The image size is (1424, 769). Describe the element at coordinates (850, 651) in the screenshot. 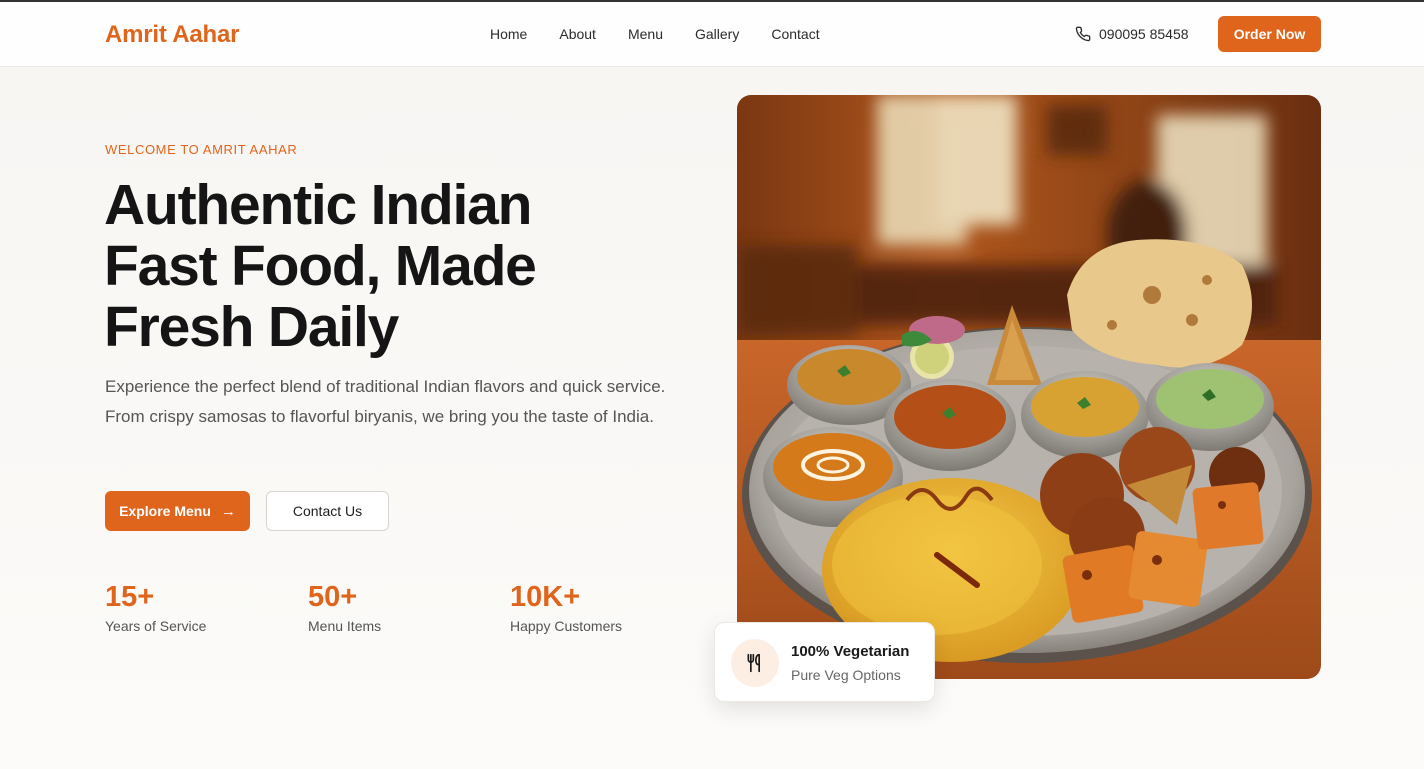

I see `badge-title: 100% Vegetarian` at that location.